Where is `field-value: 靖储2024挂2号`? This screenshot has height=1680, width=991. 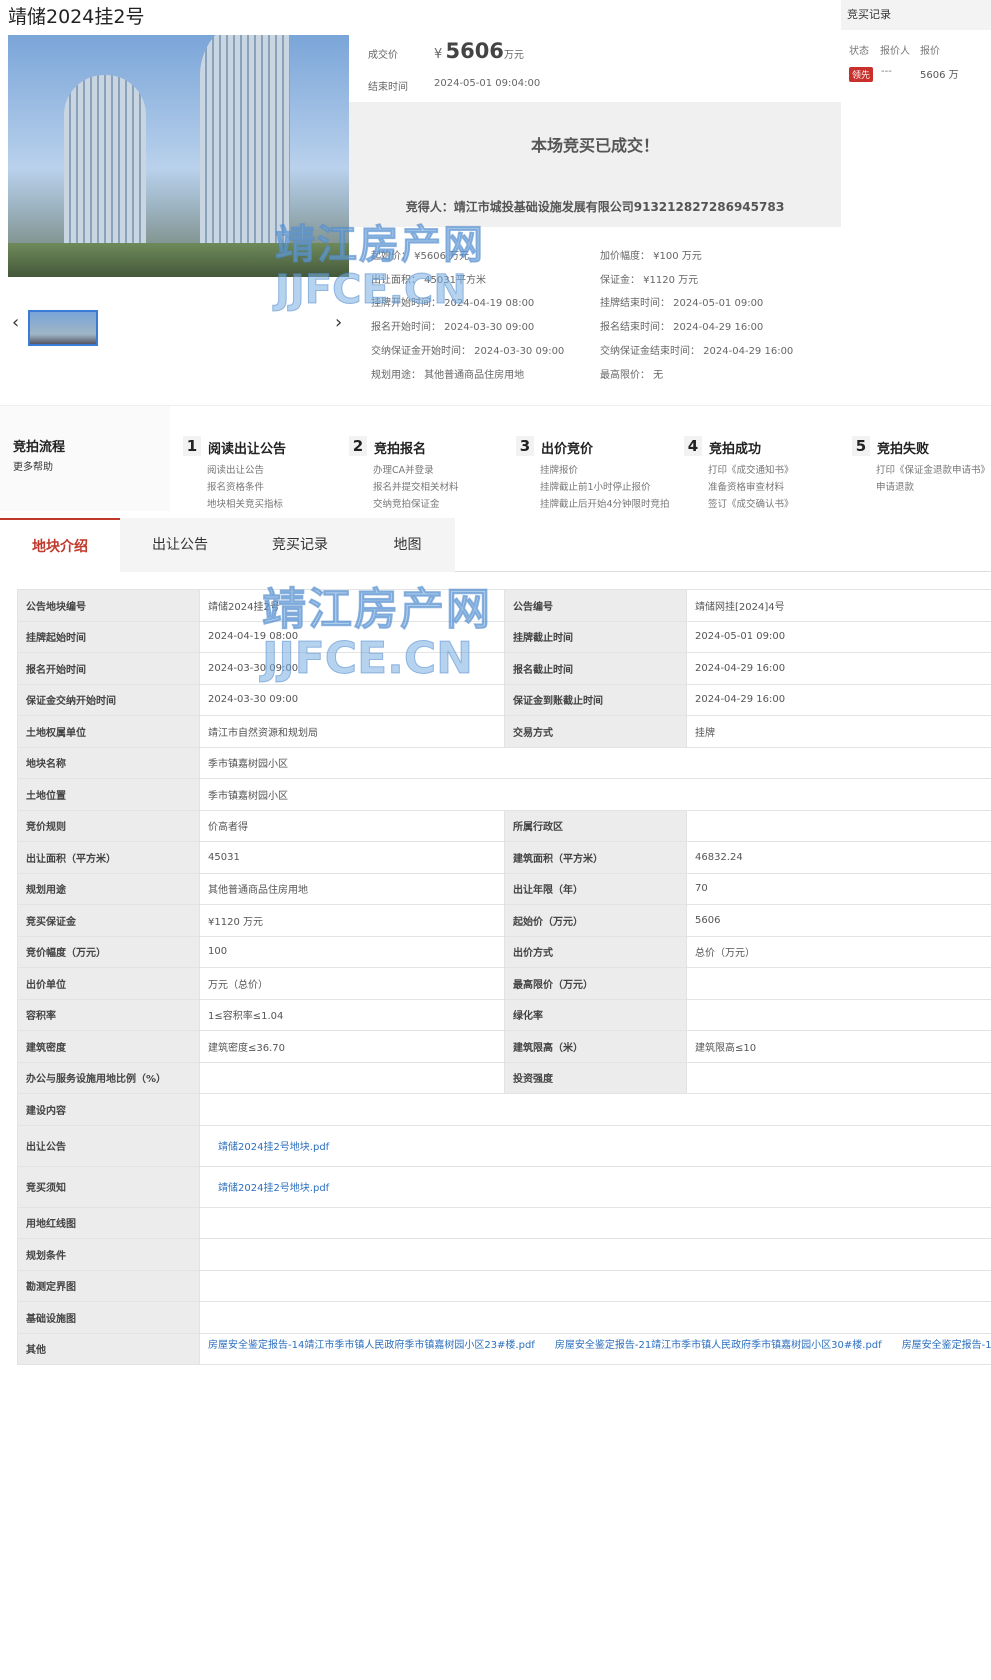
field-value: 靖储2024挂2号 is located at coordinates (352, 605).